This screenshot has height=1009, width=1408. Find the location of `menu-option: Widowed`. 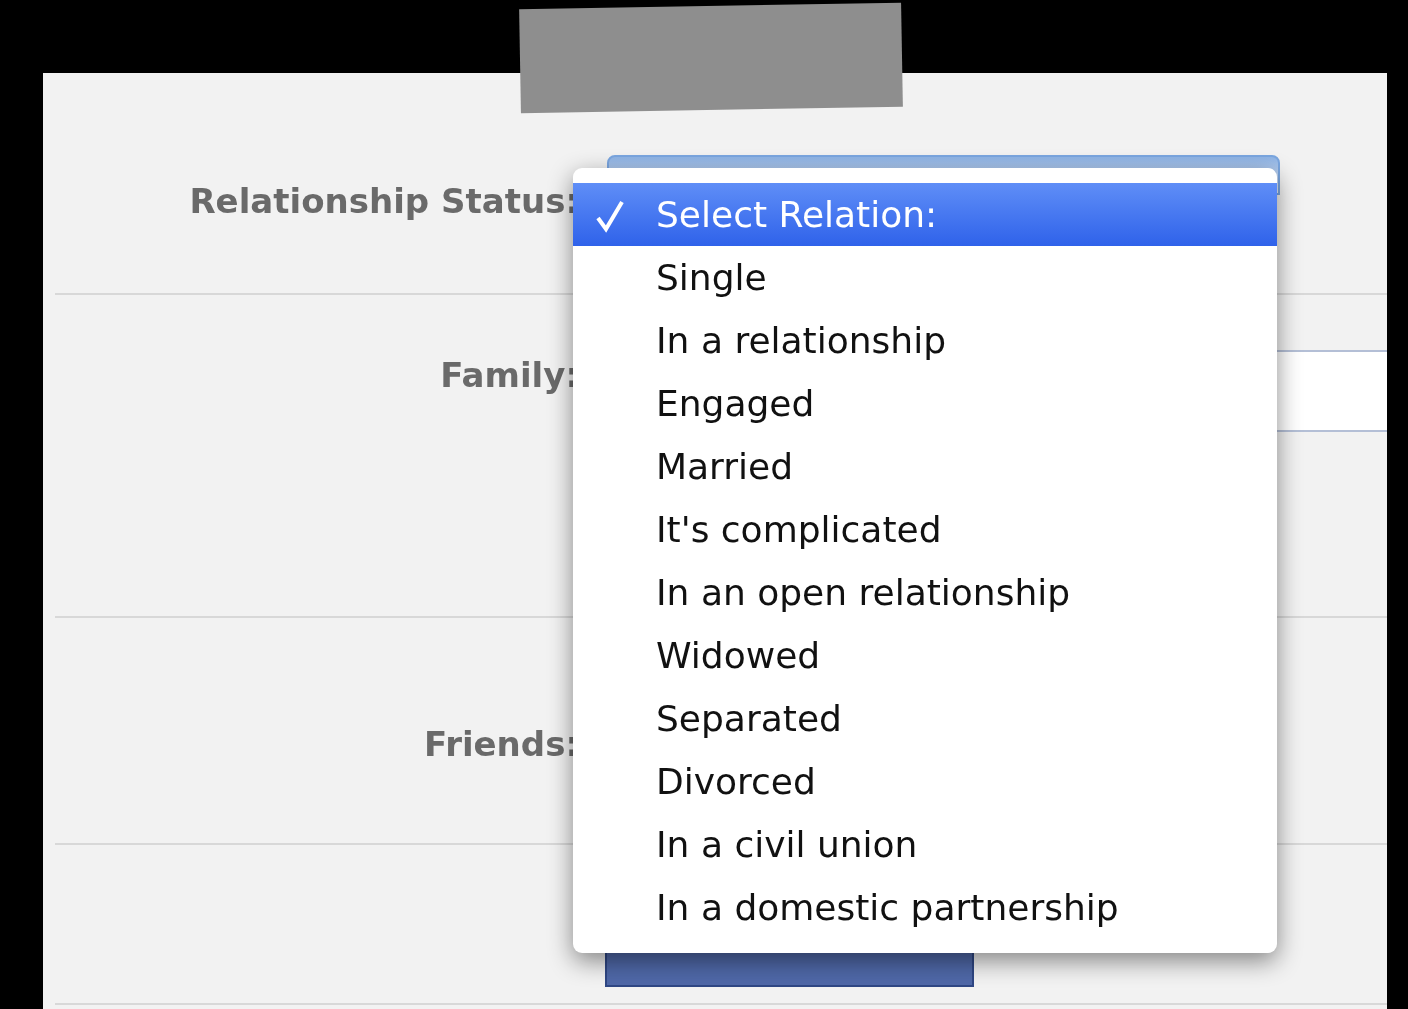

menu-option: Widowed is located at coordinates (925, 655).